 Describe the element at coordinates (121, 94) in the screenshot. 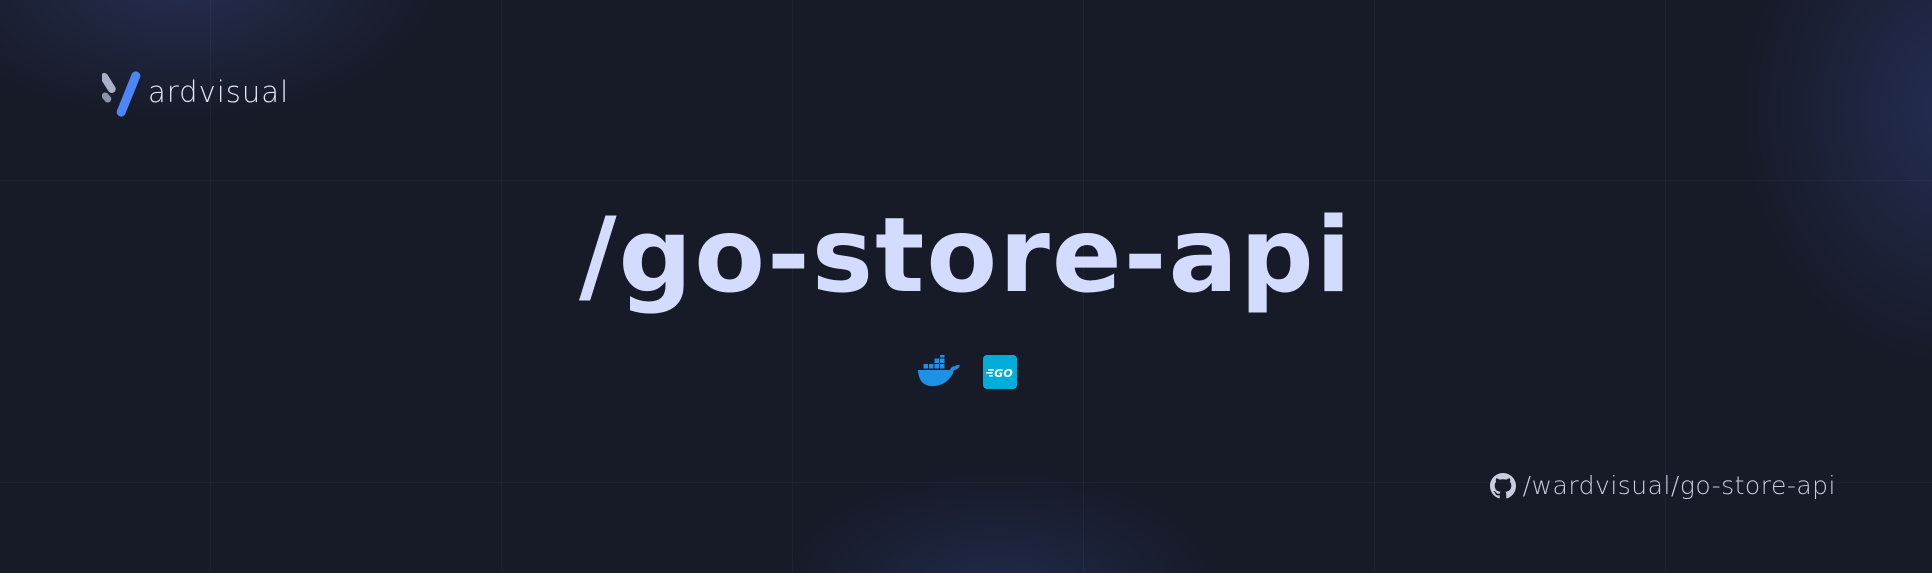

I see `v-slash-logo-icon` at that location.